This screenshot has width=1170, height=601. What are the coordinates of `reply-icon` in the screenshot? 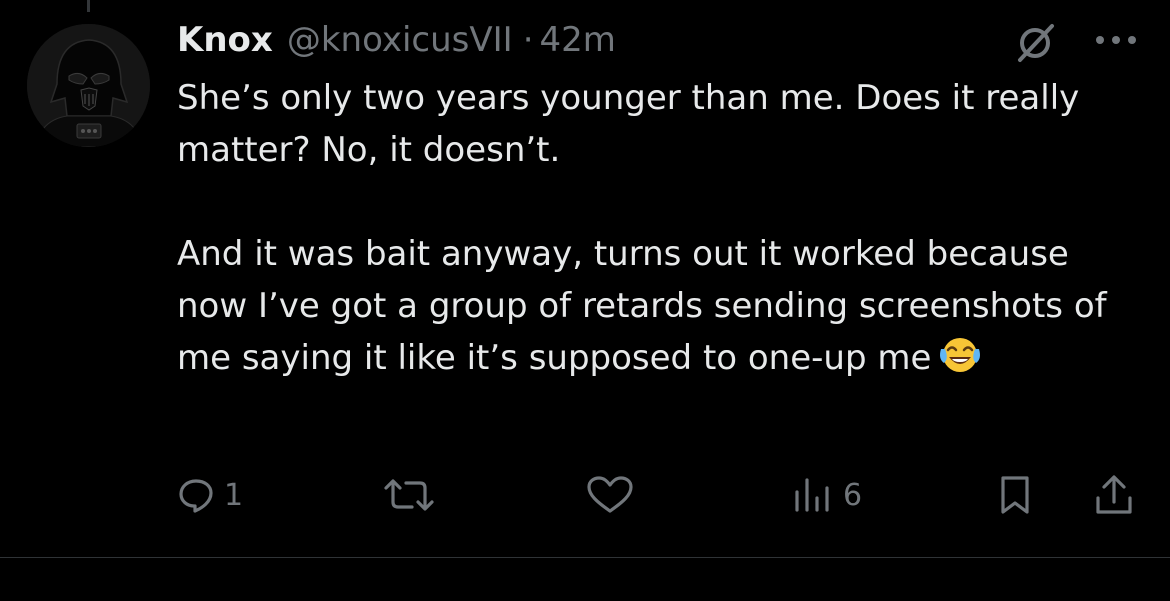 It's located at (196, 496).